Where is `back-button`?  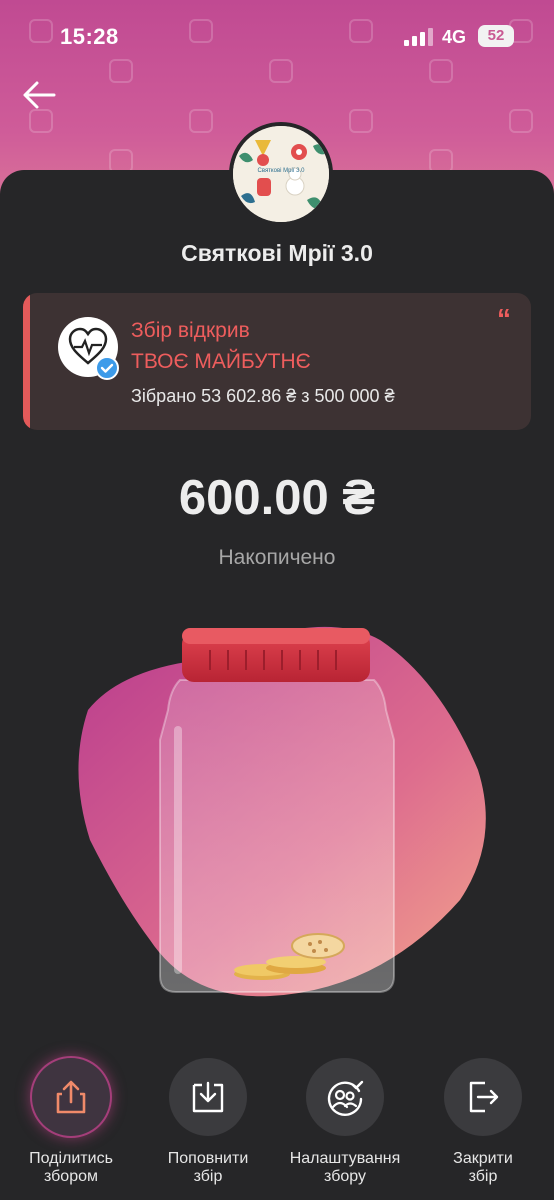 back-button is located at coordinates (39, 95).